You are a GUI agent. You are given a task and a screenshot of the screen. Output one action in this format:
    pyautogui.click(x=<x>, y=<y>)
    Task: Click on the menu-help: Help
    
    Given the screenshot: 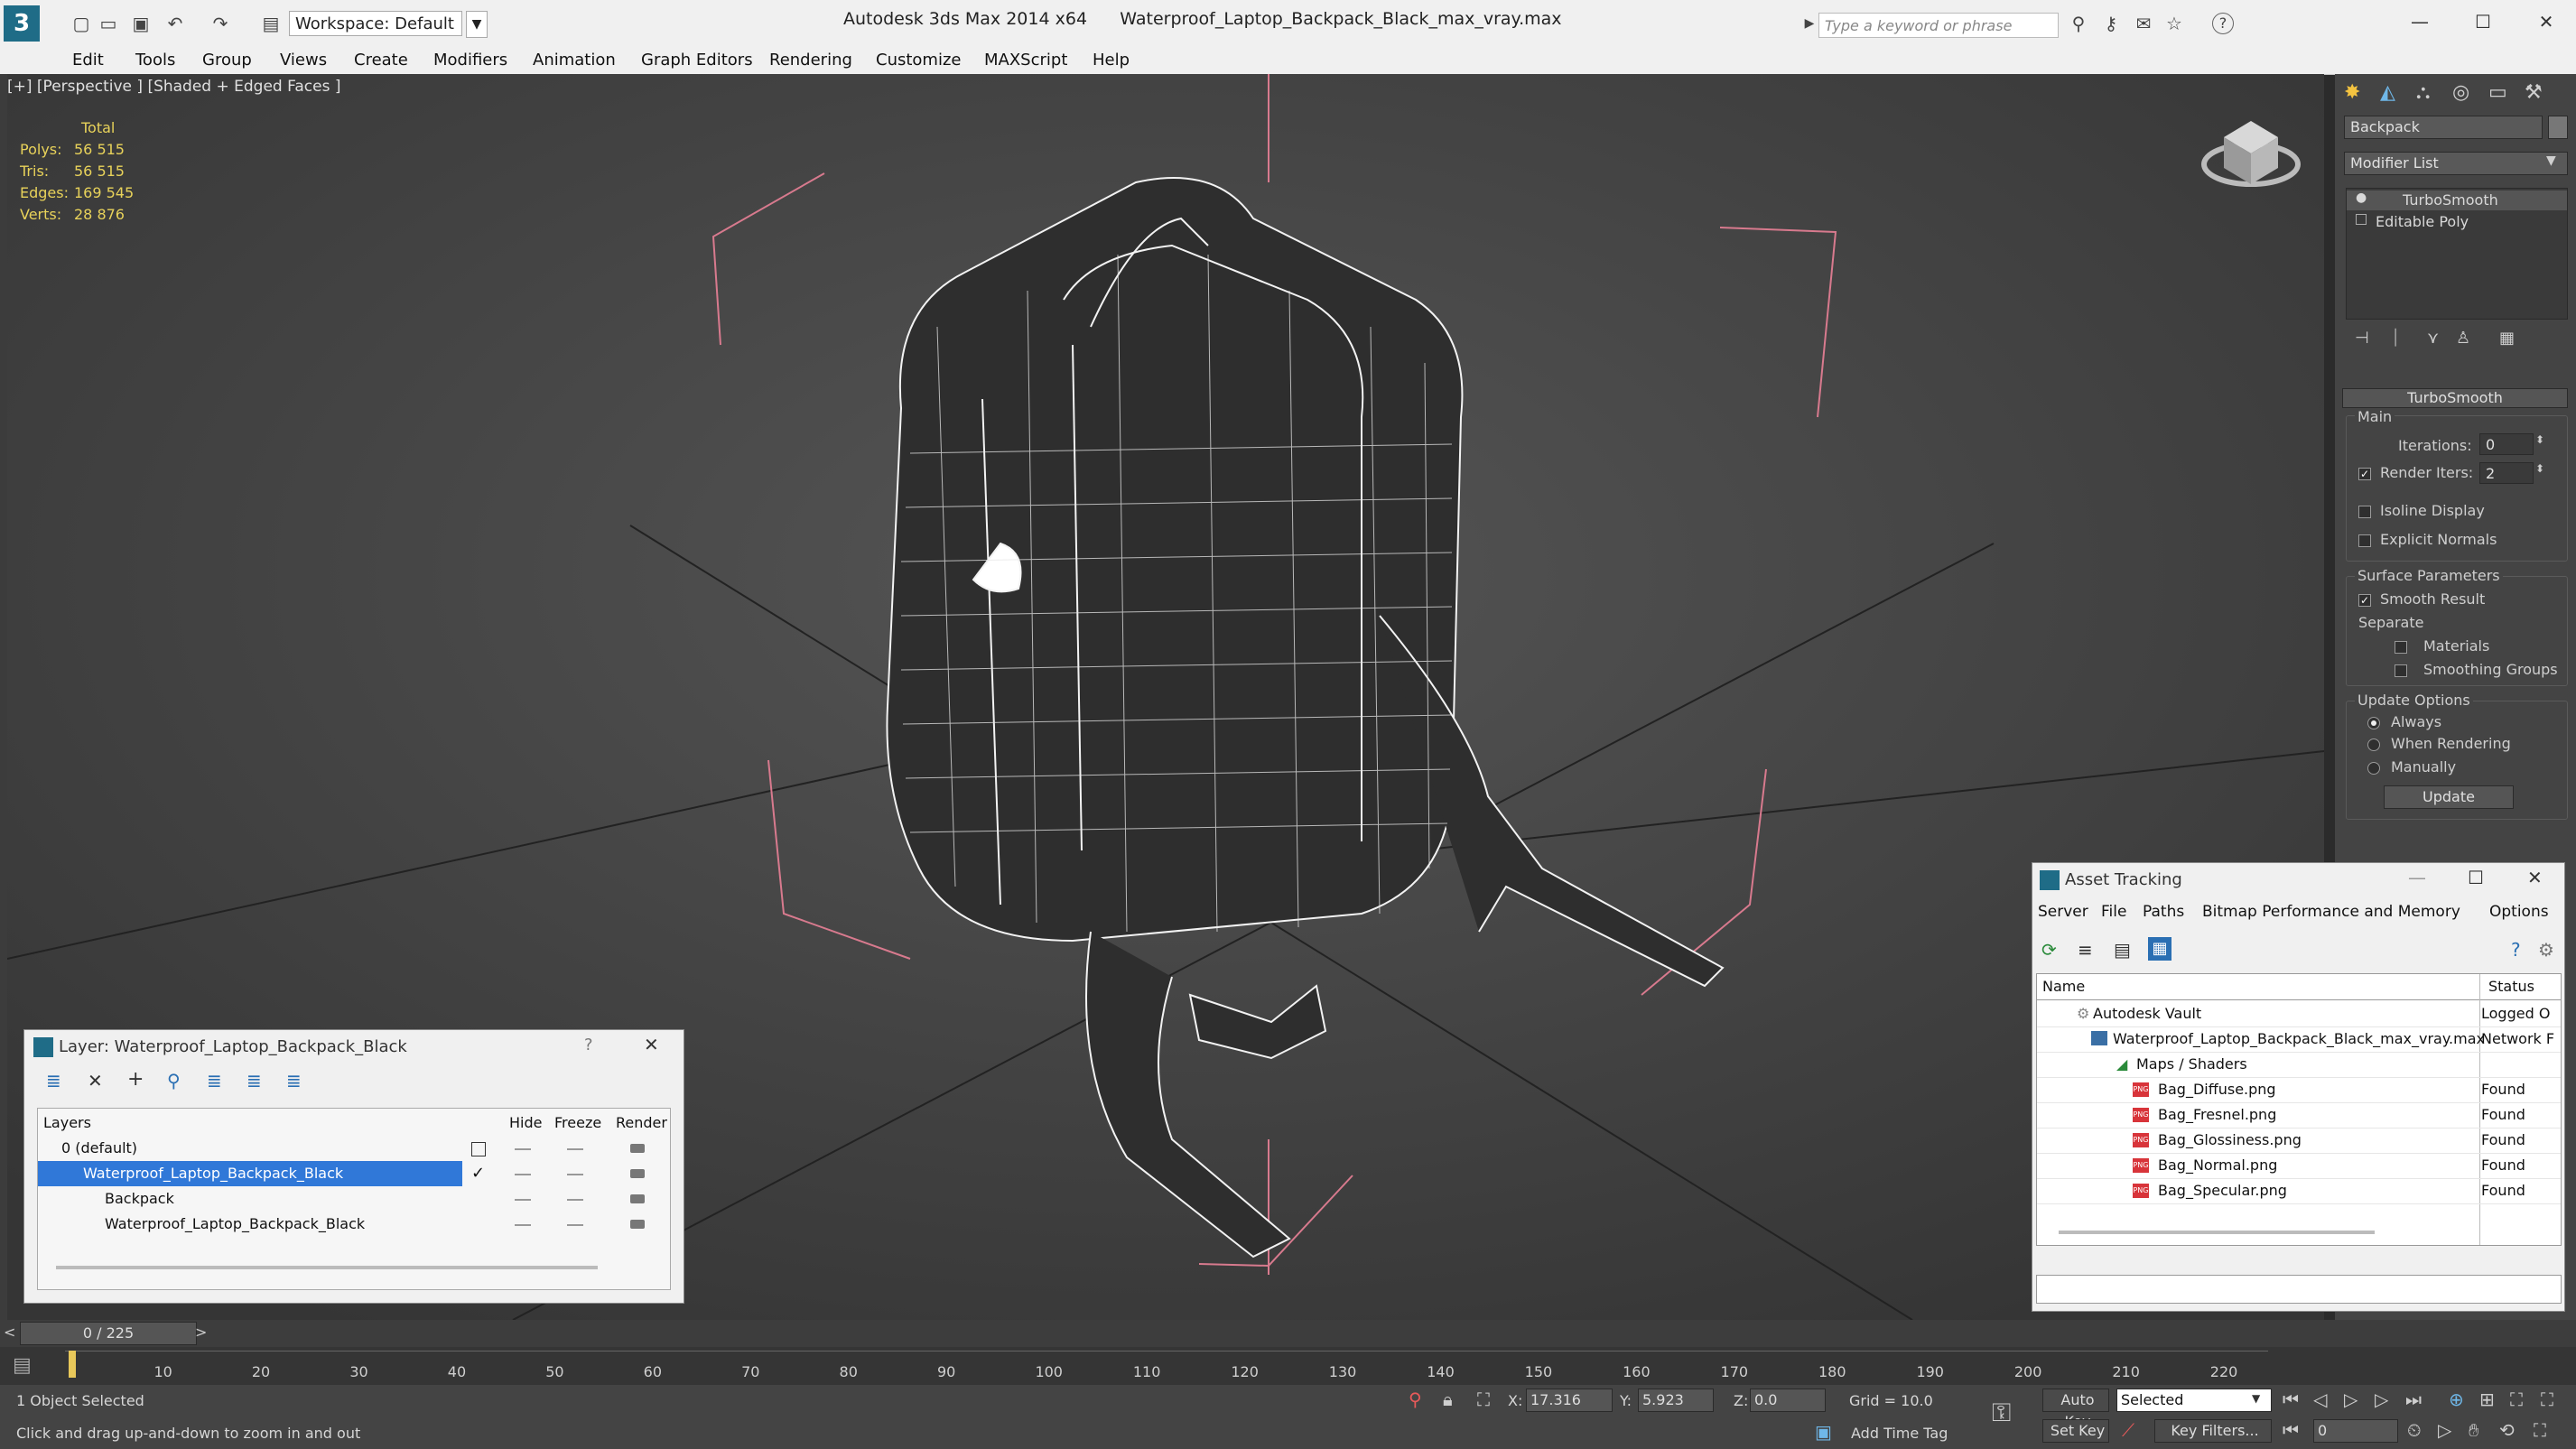 What is the action you would take?
    pyautogui.click(x=1111, y=60)
    